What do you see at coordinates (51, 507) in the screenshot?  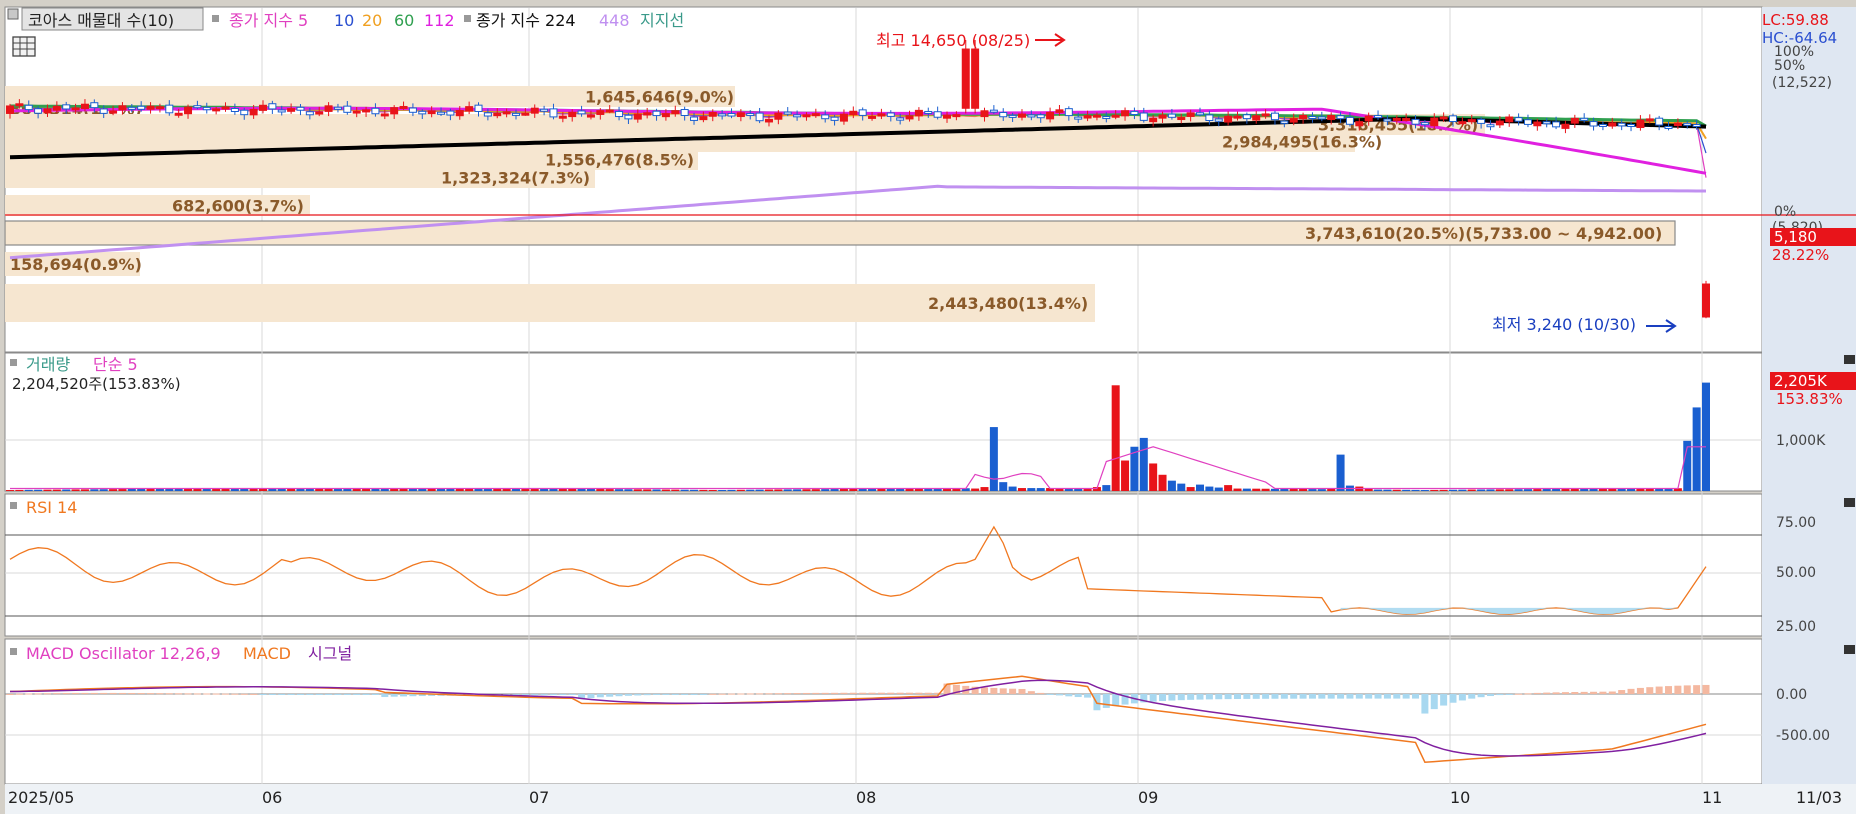 I see `rsi-title: RSI 14` at bounding box center [51, 507].